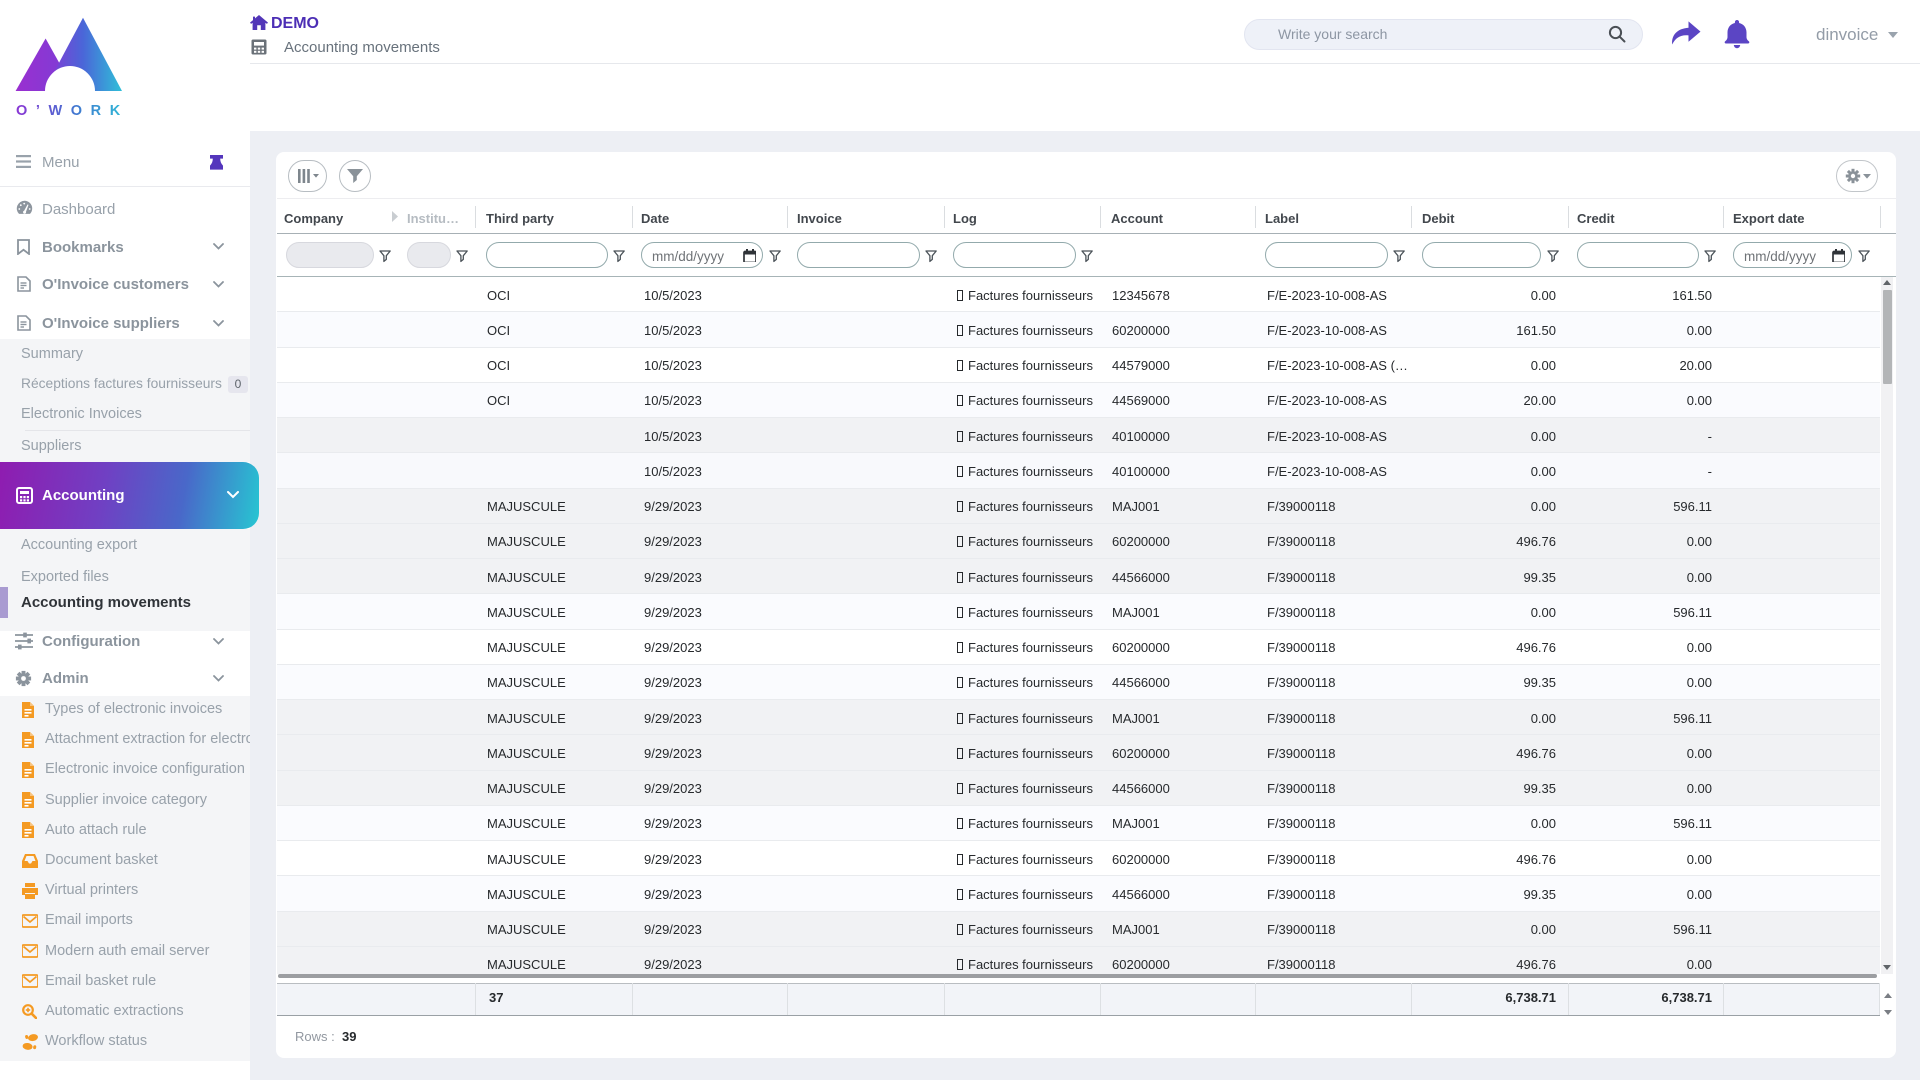 The width and height of the screenshot is (1920, 1080). What do you see at coordinates (71, 111) in the screenshot?
I see `svg-text: O’WORK` at bounding box center [71, 111].